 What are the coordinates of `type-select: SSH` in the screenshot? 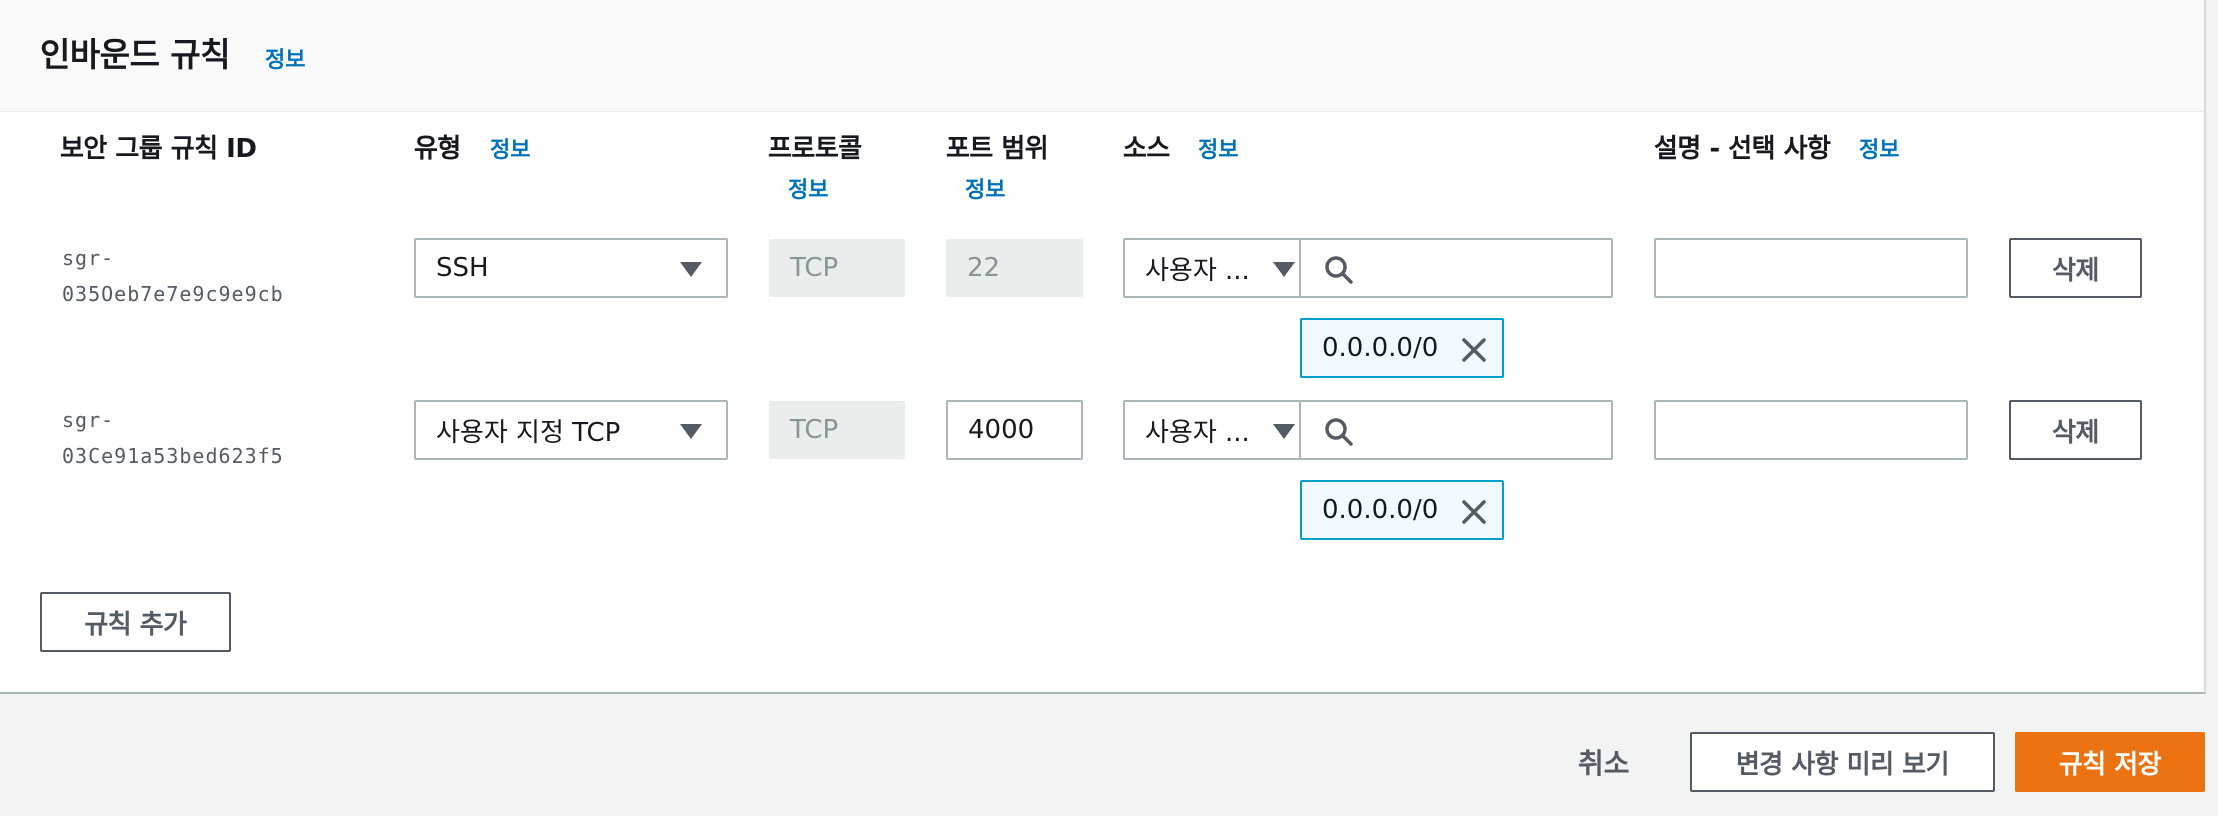 It's located at (571, 268).